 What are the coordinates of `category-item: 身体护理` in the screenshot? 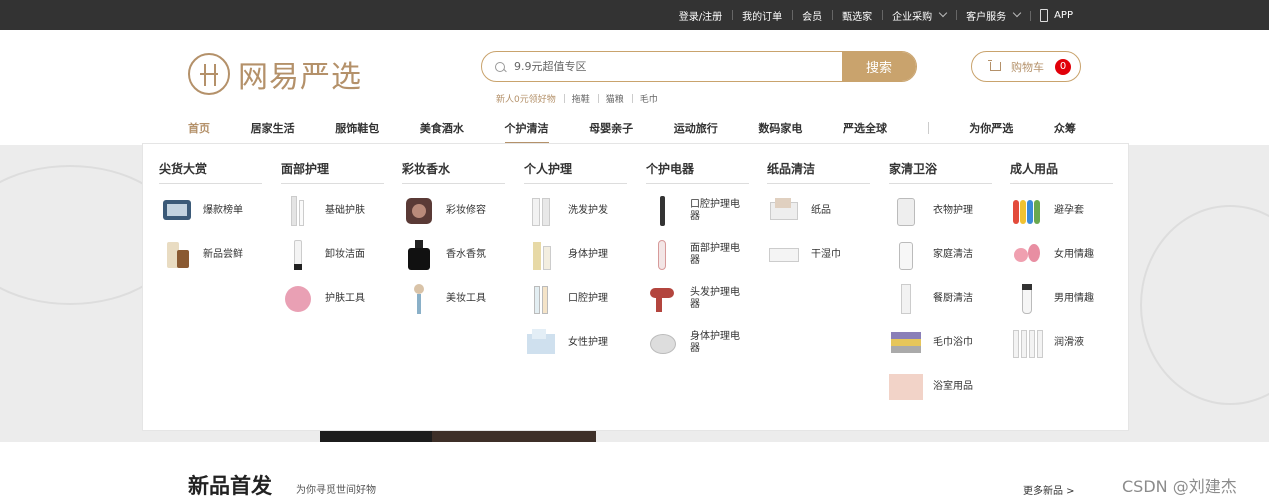 It's located at (575, 255).